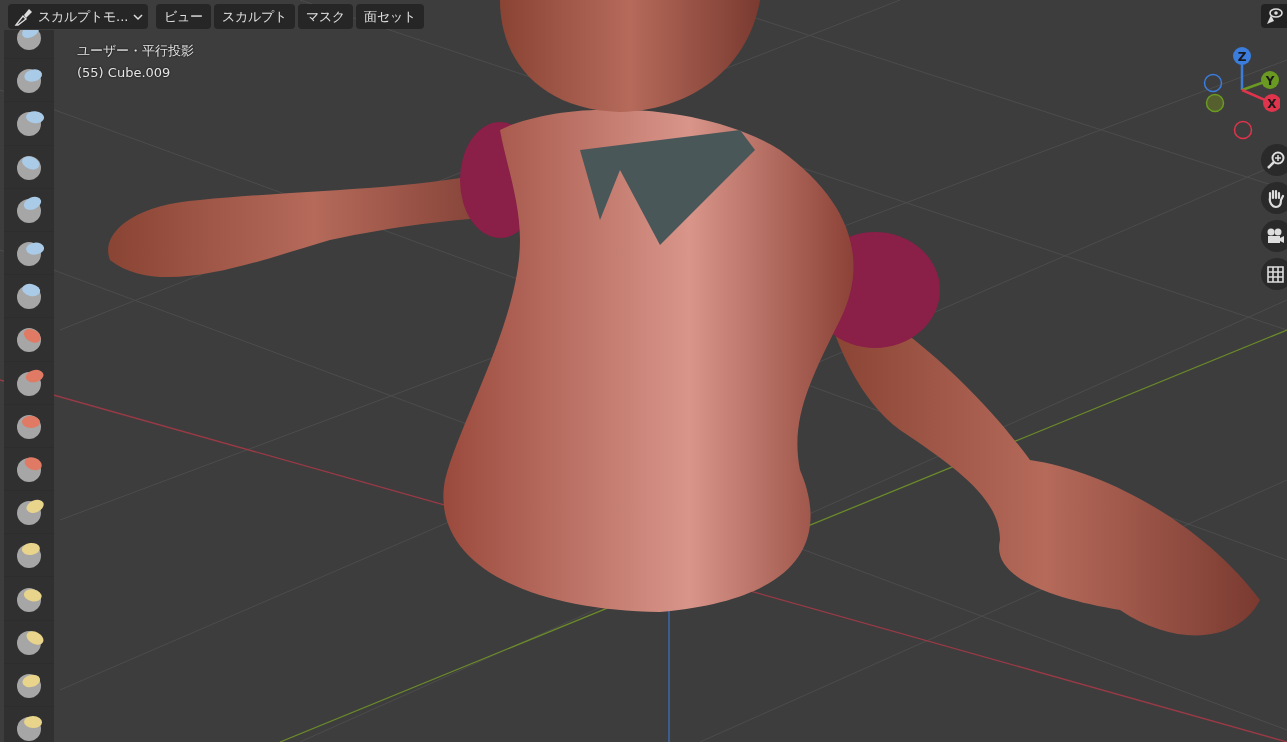 This screenshot has height=742, width=1287. I want to click on menu-button: マスク, so click(326, 16).